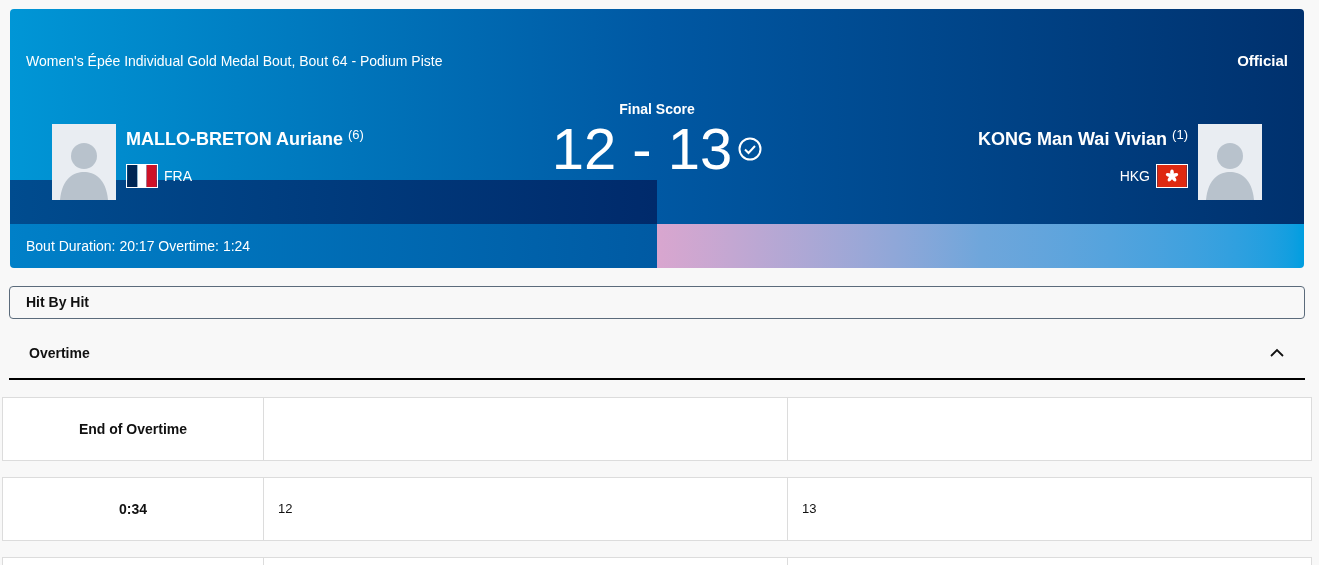 The image size is (1319, 565). Describe the element at coordinates (234, 61) in the screenshot. I see `event-title: Women's Épée Individual Gold Medal Bout, Bout 64 - Podium Piste` at that location.